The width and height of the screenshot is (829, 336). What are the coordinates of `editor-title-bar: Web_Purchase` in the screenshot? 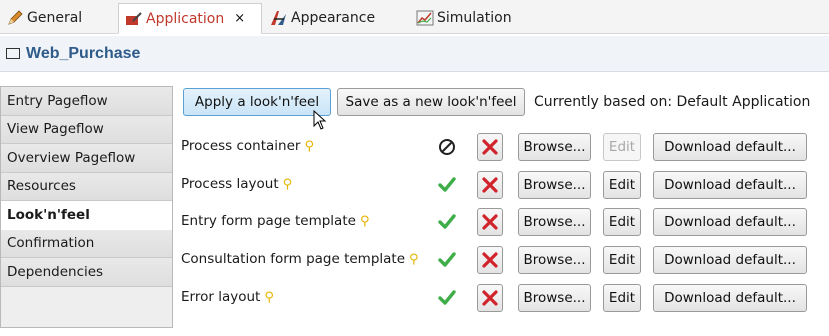 It's located at (414, 54).